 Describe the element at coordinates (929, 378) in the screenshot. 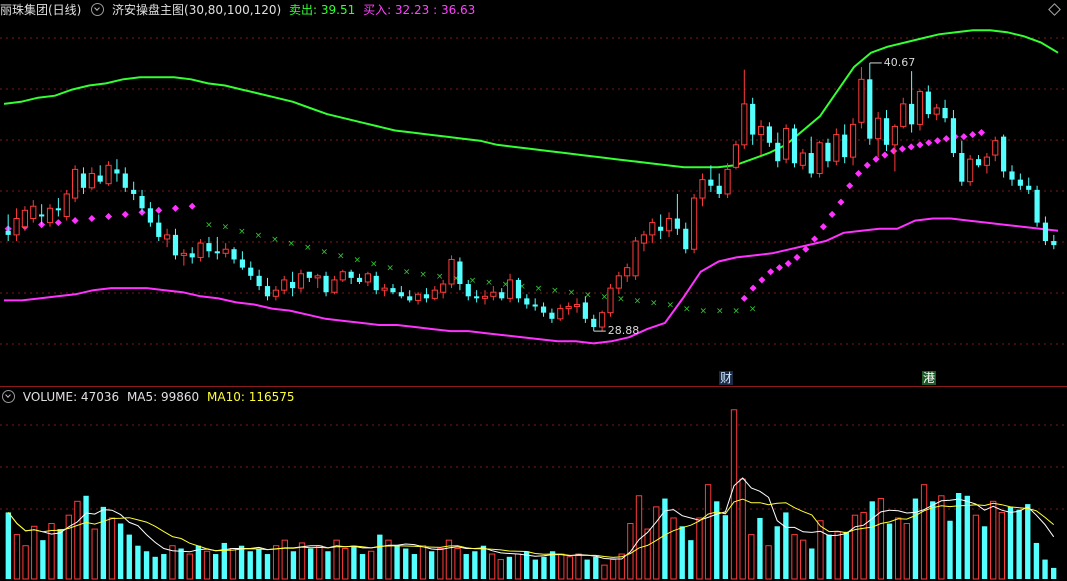

I see `hk-connect-tag: 港` at that location.